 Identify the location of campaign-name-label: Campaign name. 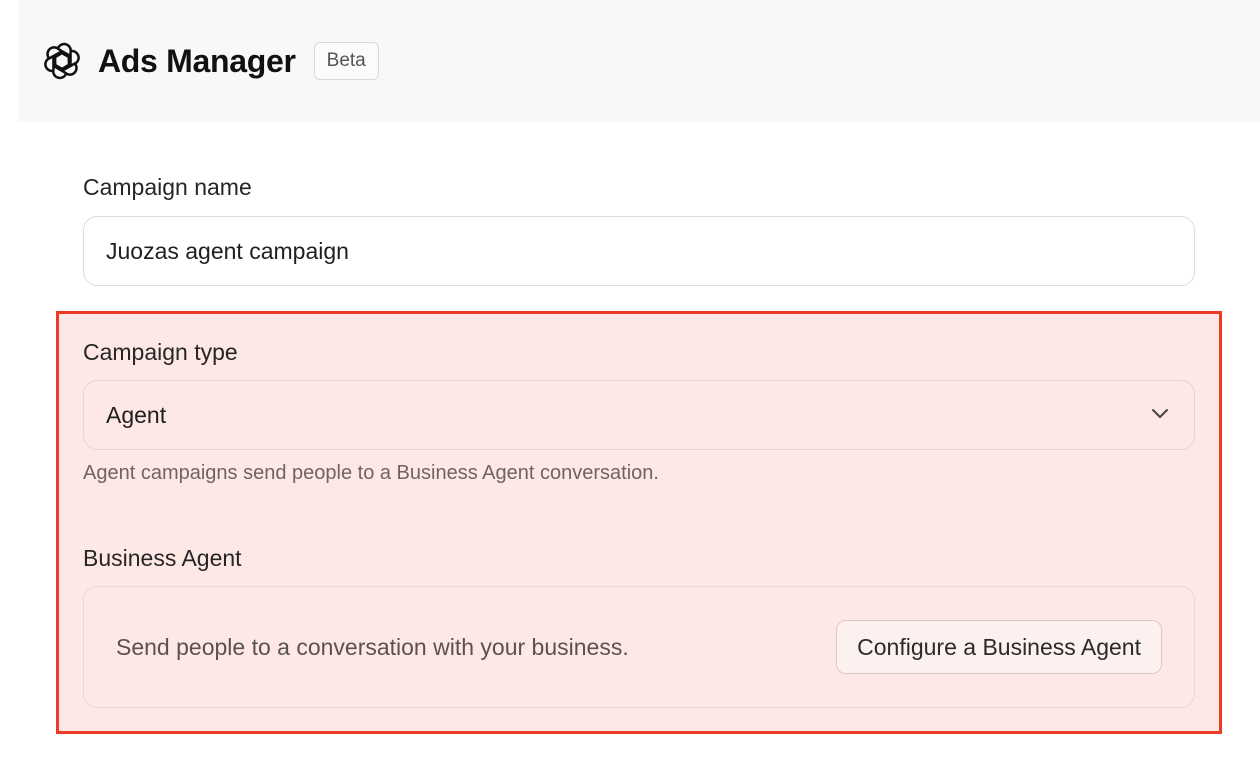
(167, 187).